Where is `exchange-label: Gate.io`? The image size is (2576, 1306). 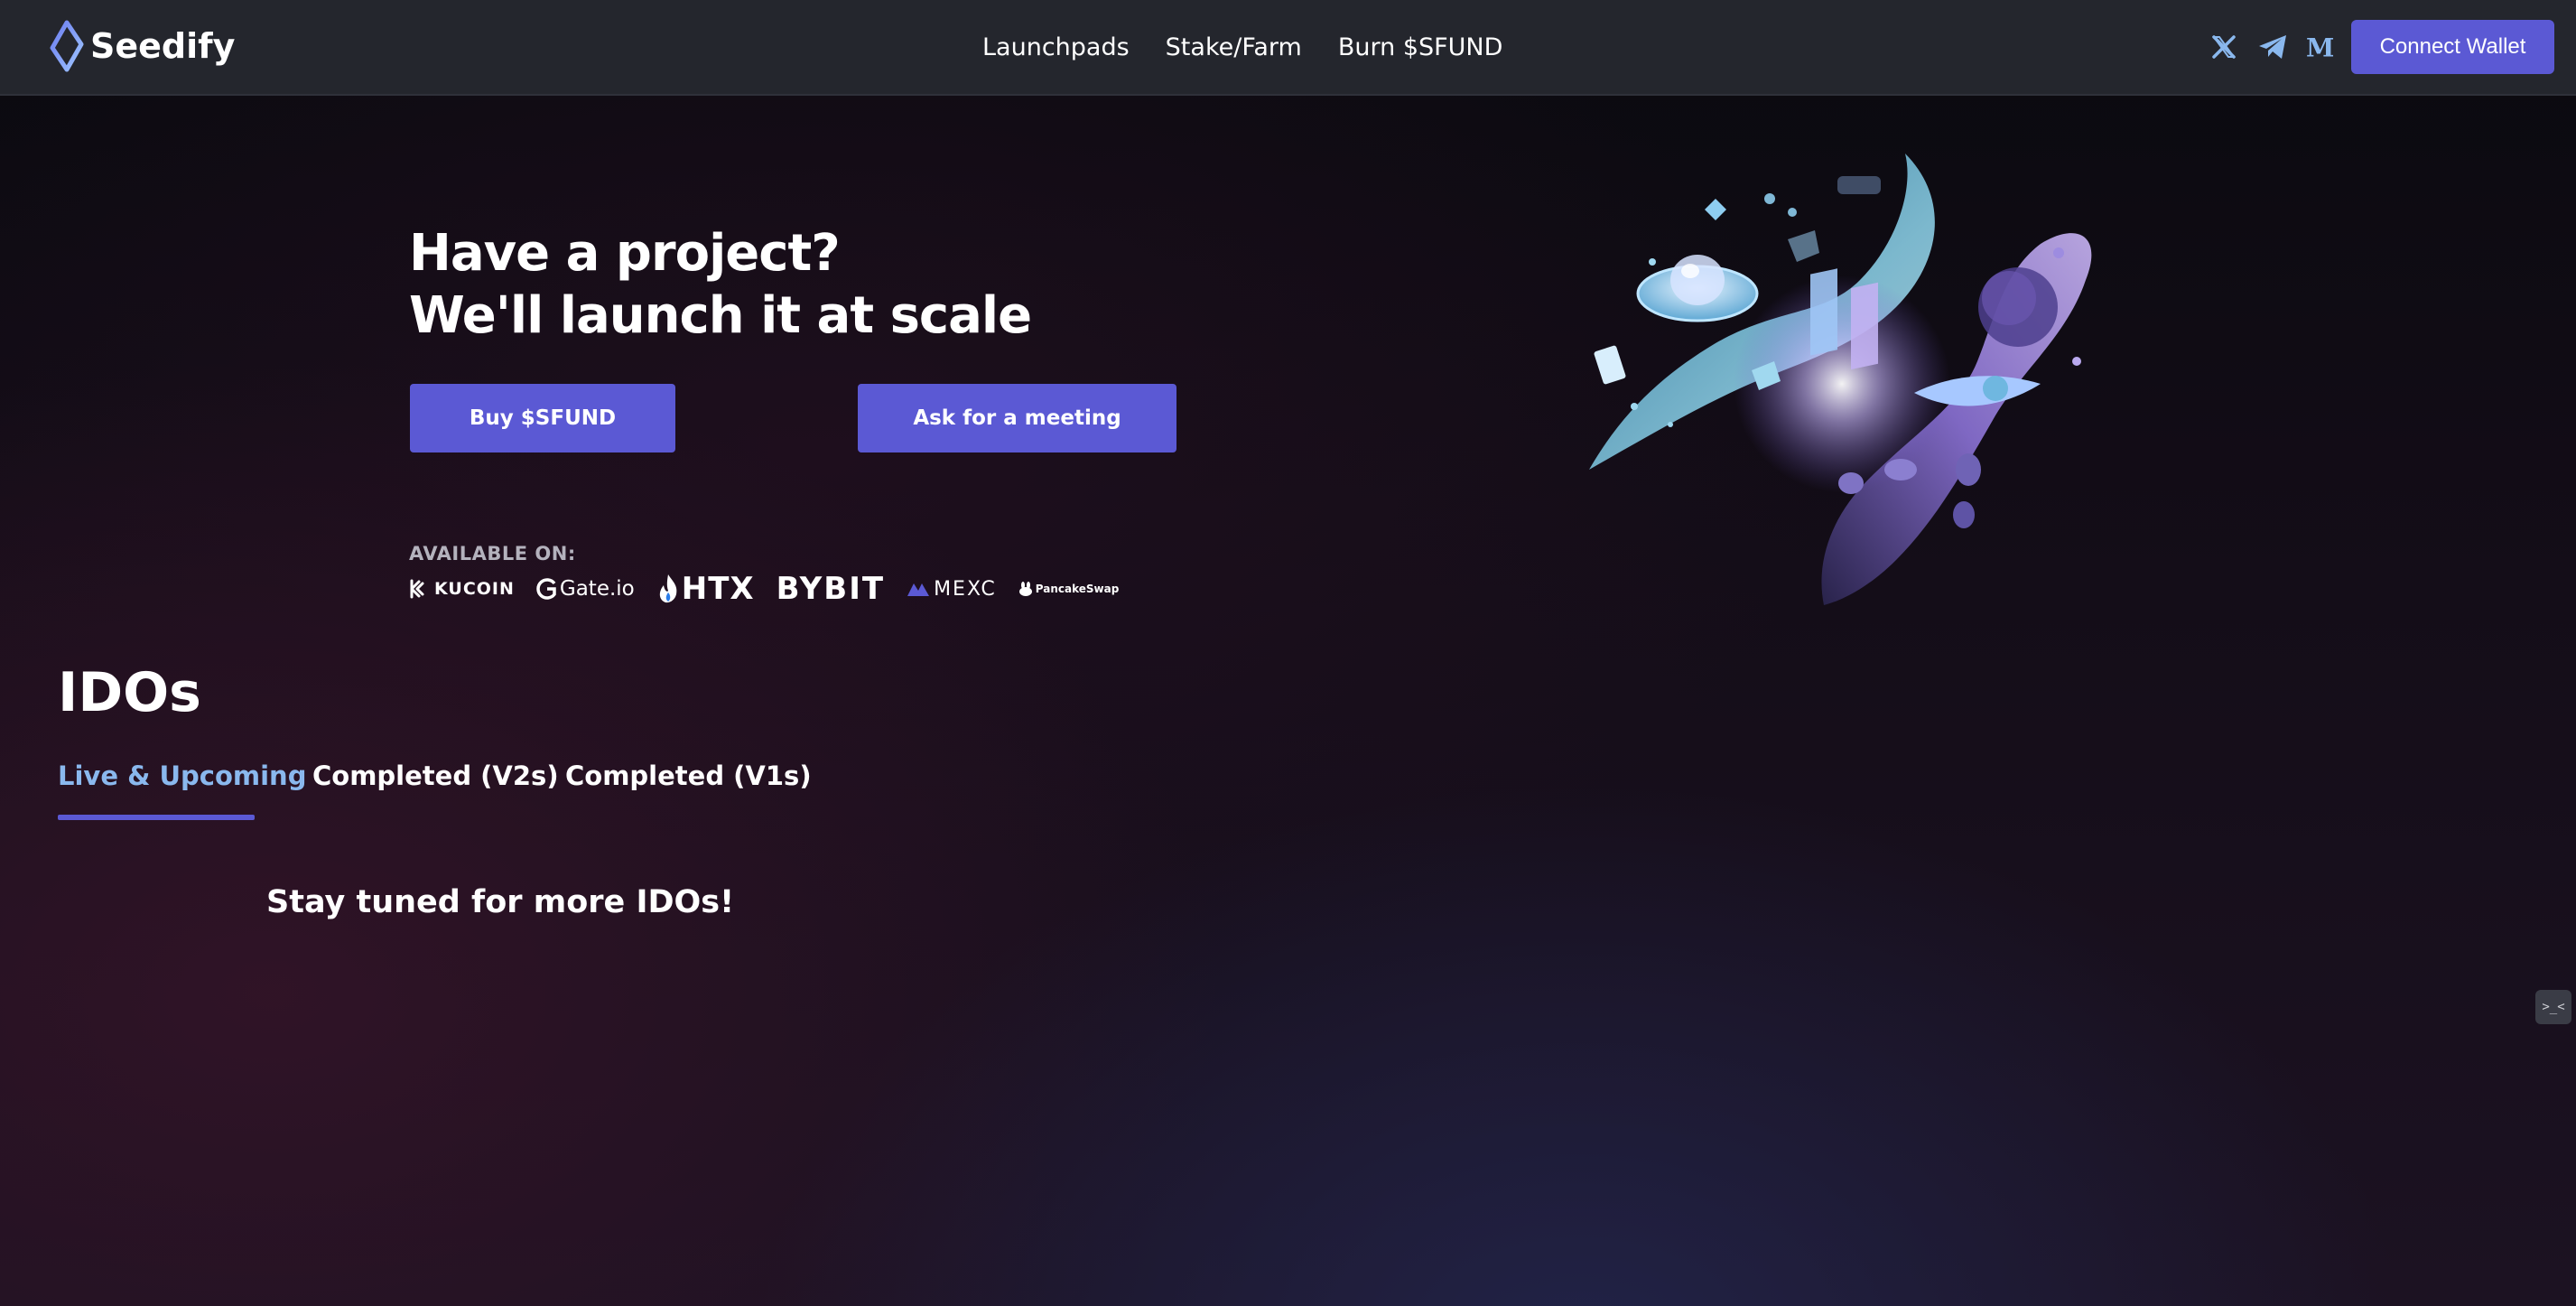 exchange-label: Gate.io is located at coordinates (597, 589).